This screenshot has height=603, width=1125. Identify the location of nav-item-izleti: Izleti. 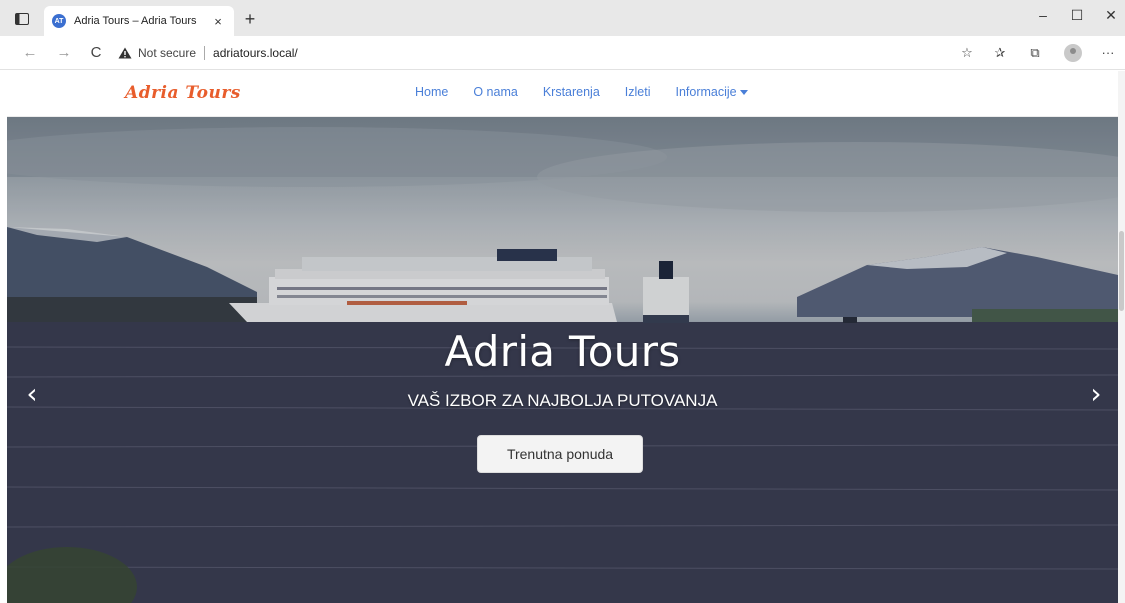
(638, 92).